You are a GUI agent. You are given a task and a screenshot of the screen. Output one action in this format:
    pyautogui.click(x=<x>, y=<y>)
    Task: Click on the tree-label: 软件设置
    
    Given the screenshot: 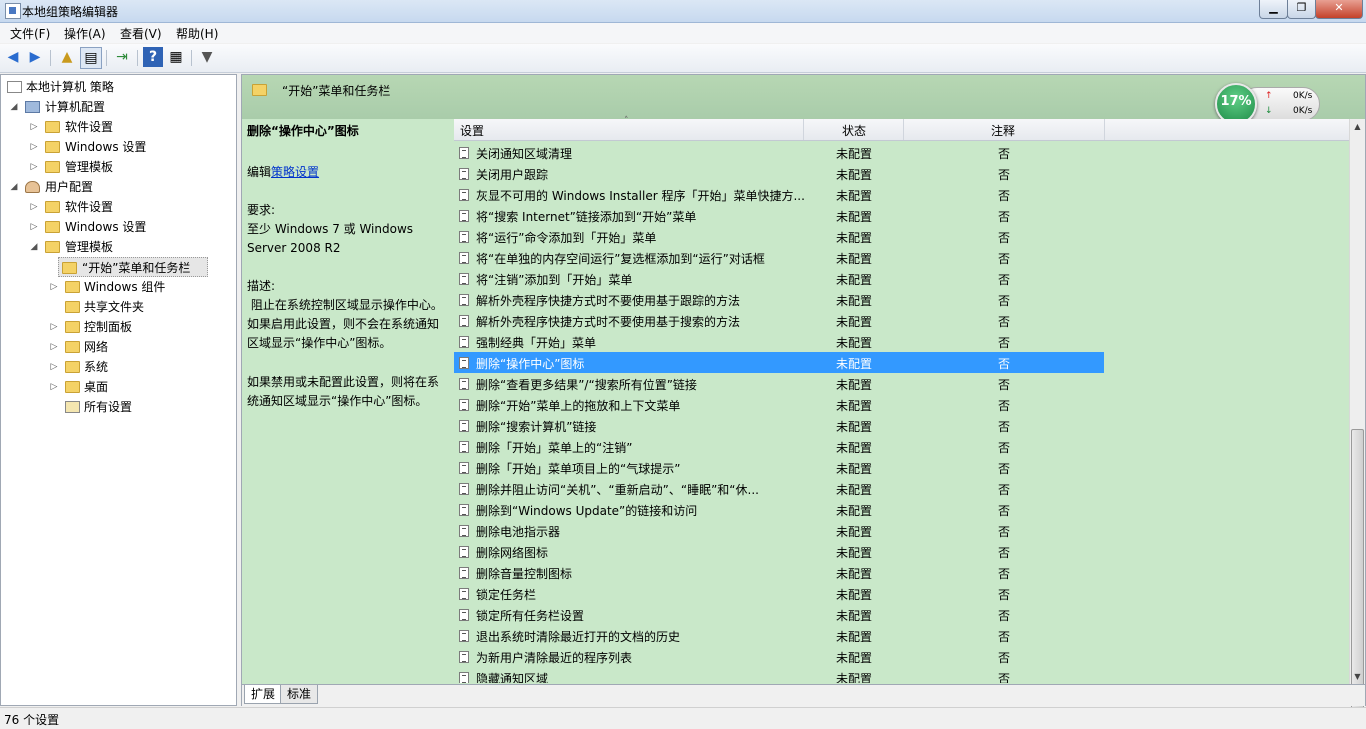 What is the action you would take?
    pyautogui.click(x=89, y=127)
    